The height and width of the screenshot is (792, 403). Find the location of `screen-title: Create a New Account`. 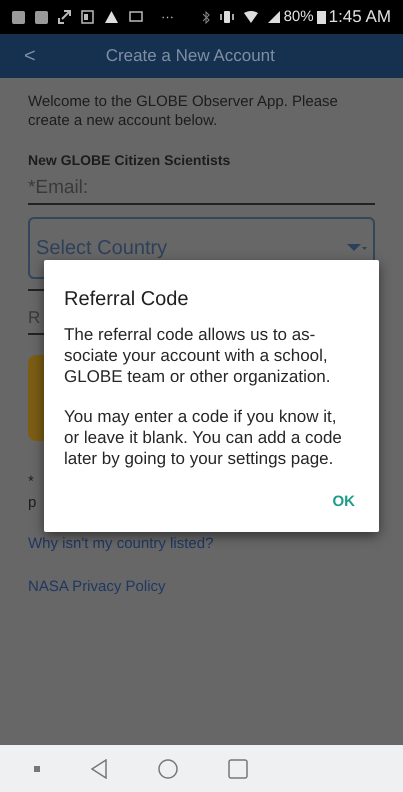

screen-title: Create a New Account is located at coordinates (190, 56).